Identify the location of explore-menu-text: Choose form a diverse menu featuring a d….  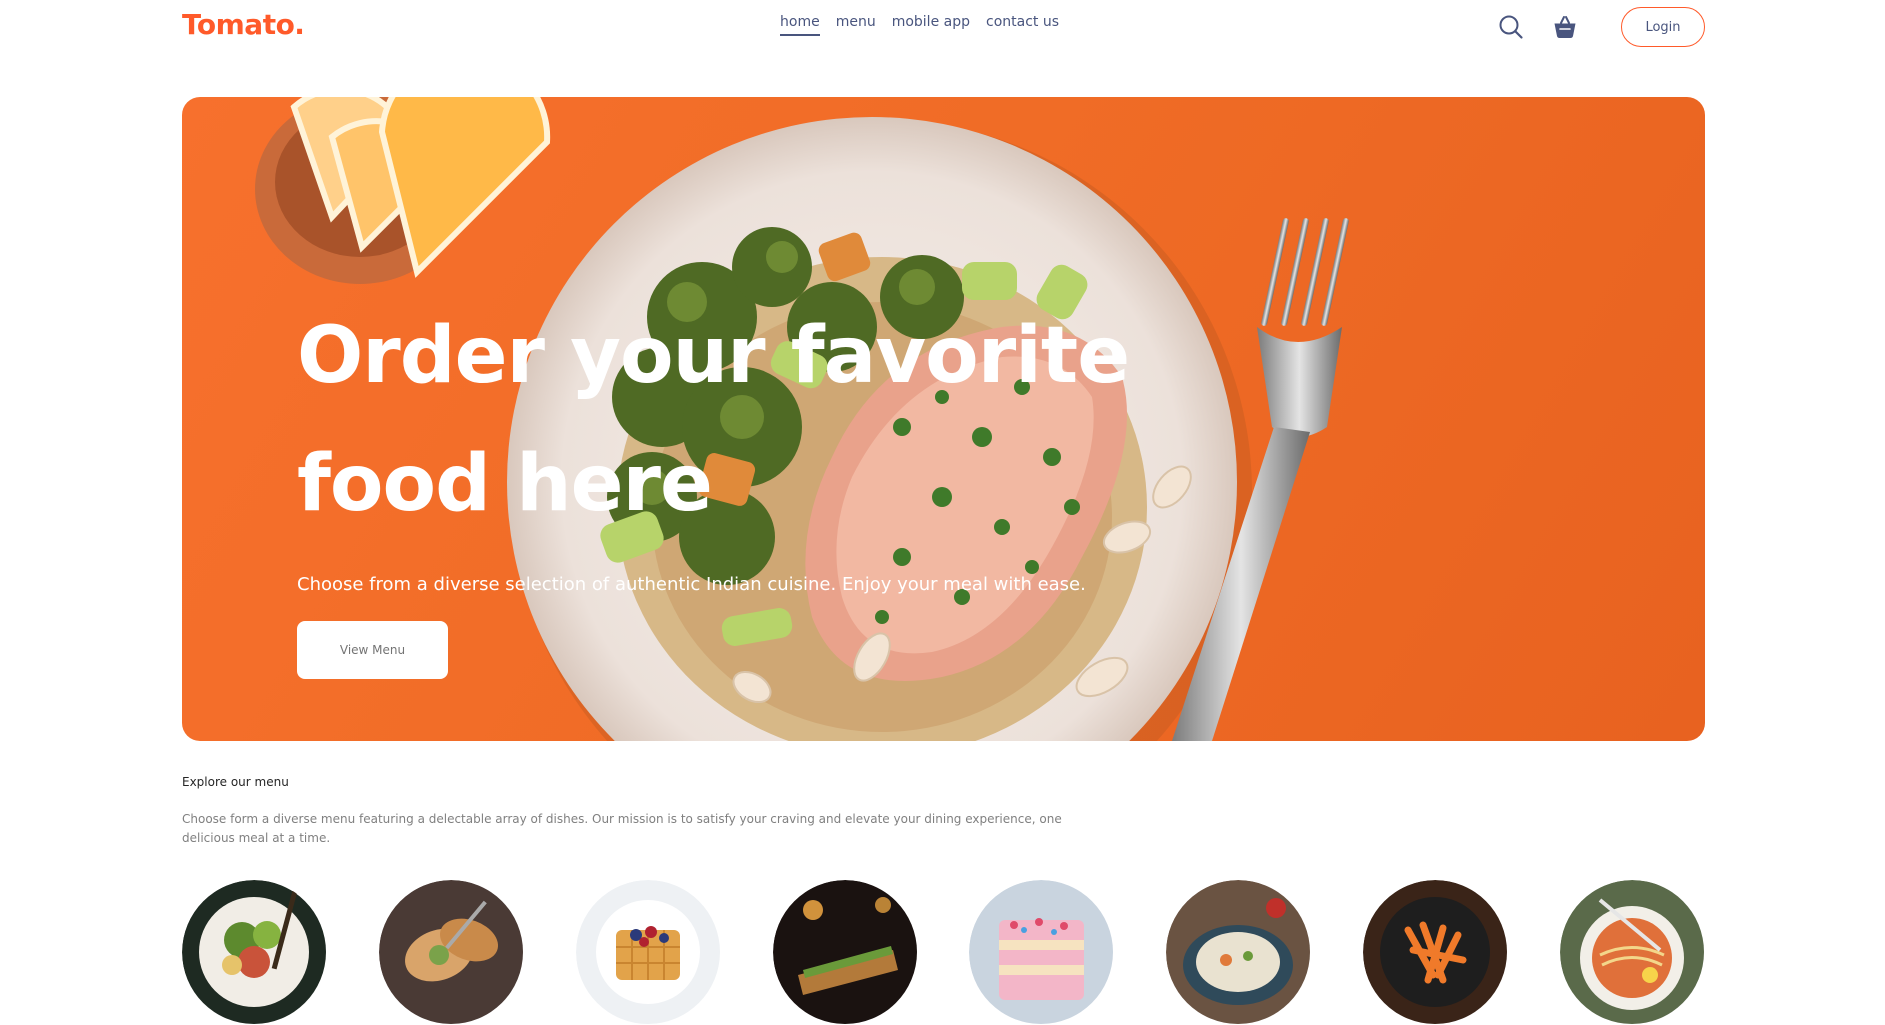
(622, 828).